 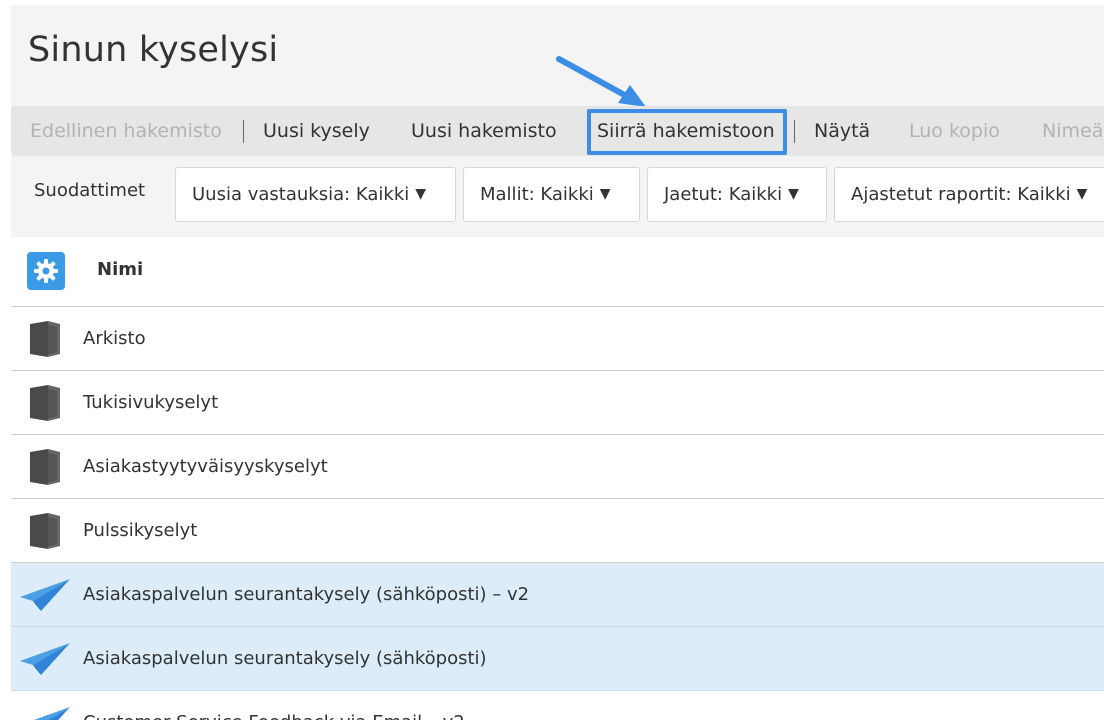 I want to click on item-name: Asiakastyytyväisyyskyselyt, so click(x=205, y=466).